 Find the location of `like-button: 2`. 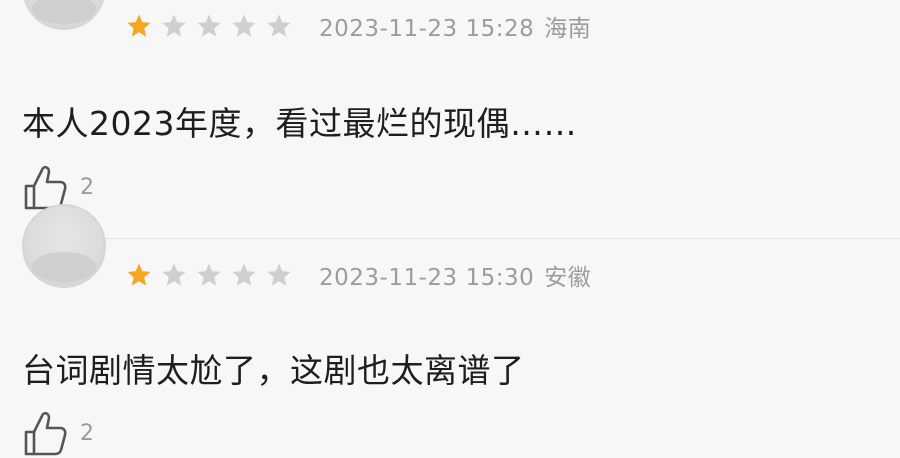

like-button: 2 is located at coordinates (58, 433).